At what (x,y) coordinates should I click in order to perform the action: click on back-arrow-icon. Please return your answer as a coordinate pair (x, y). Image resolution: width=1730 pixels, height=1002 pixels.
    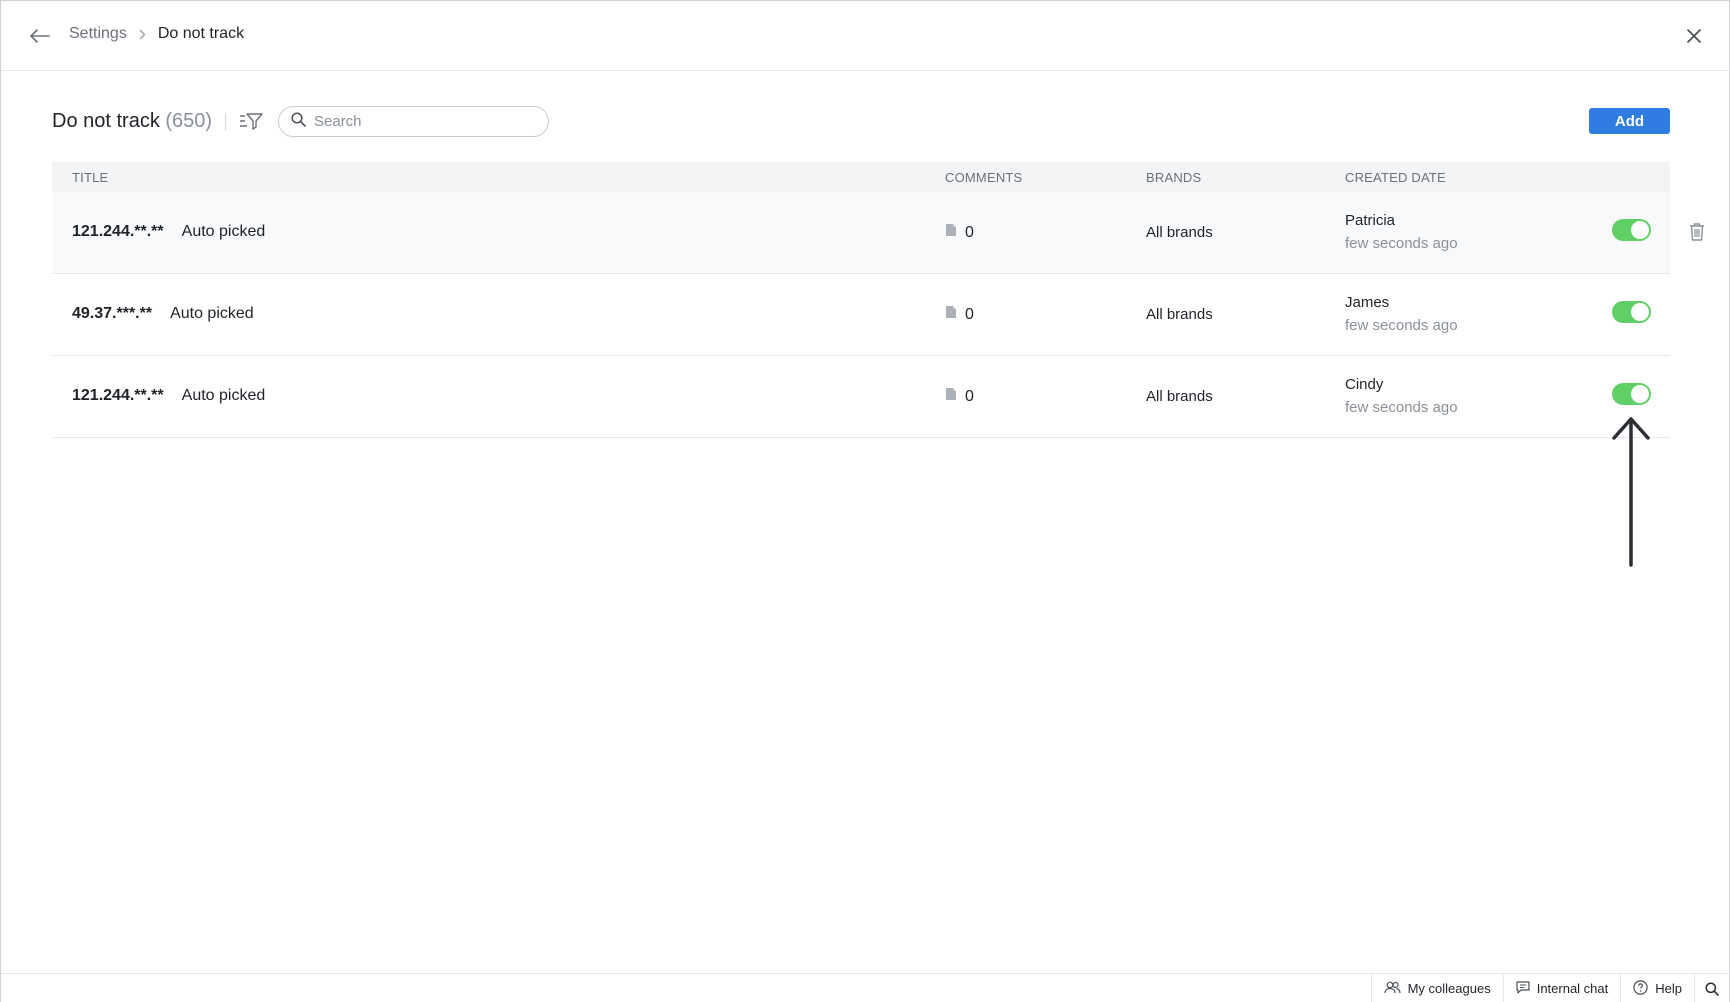
    Looking at the image, I should click on (40, 36).